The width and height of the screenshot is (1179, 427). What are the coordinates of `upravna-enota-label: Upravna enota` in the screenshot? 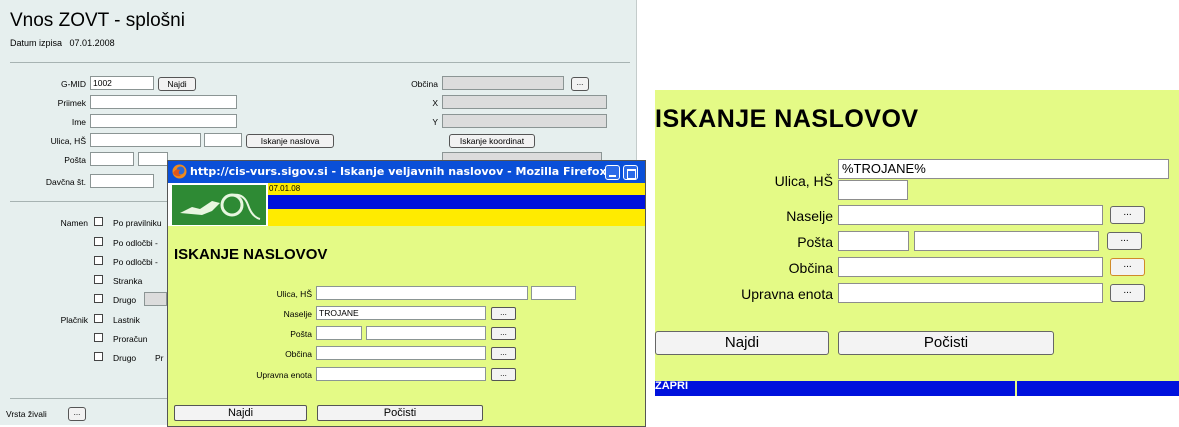 It's located at (284, 375).